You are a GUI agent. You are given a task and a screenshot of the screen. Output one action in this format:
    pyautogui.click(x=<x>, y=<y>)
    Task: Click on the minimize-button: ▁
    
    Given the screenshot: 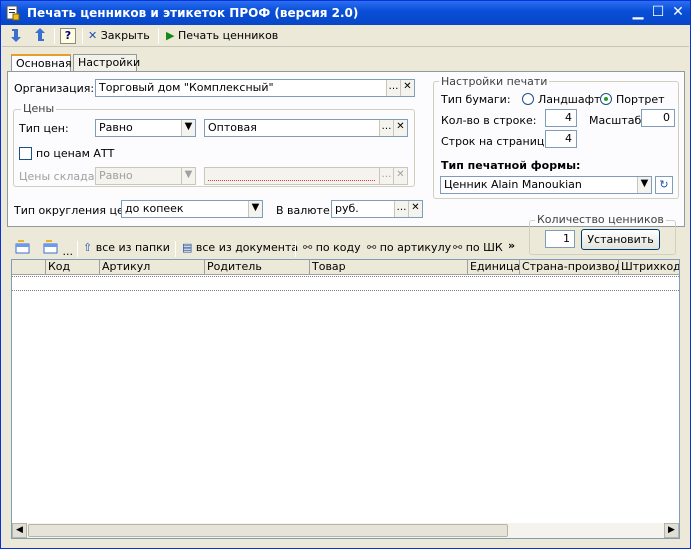 What is the action you would take?
    pyautogui.click(x=638, y=12)
    